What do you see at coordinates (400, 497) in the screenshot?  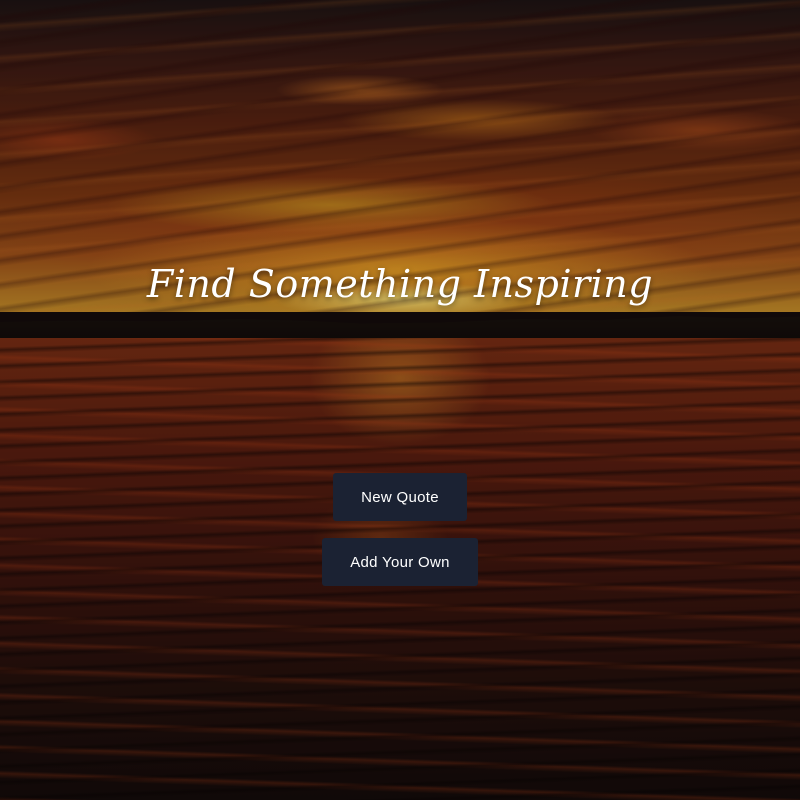 I see `new-quote-button: New Quote` at bounding box center [400, 497].